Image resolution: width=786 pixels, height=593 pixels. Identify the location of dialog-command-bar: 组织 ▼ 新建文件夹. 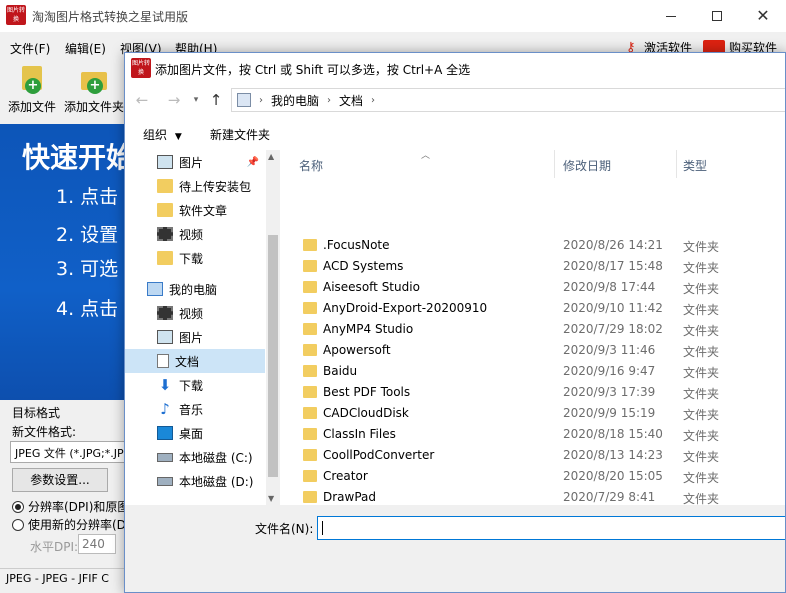
(455, 133).